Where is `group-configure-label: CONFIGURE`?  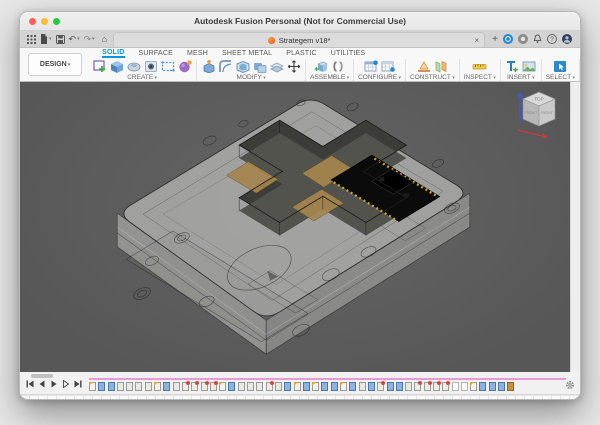 group-configure-label: CONFIGURE is located at coordinates (379, 77).